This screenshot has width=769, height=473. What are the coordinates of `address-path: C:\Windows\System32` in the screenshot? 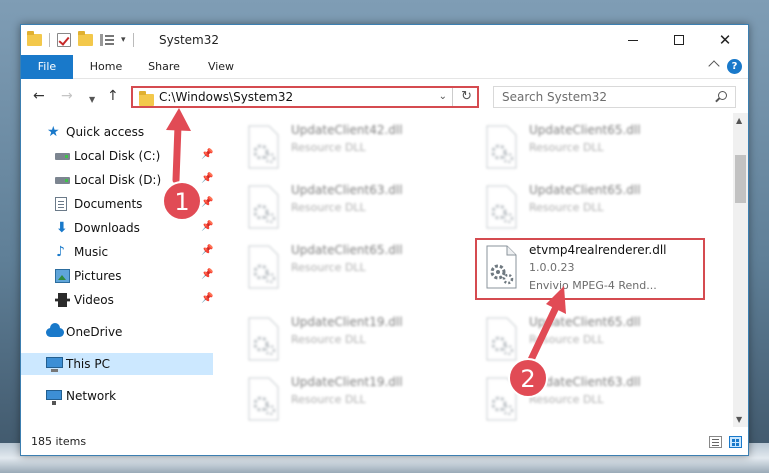 It's located at (226, 97).